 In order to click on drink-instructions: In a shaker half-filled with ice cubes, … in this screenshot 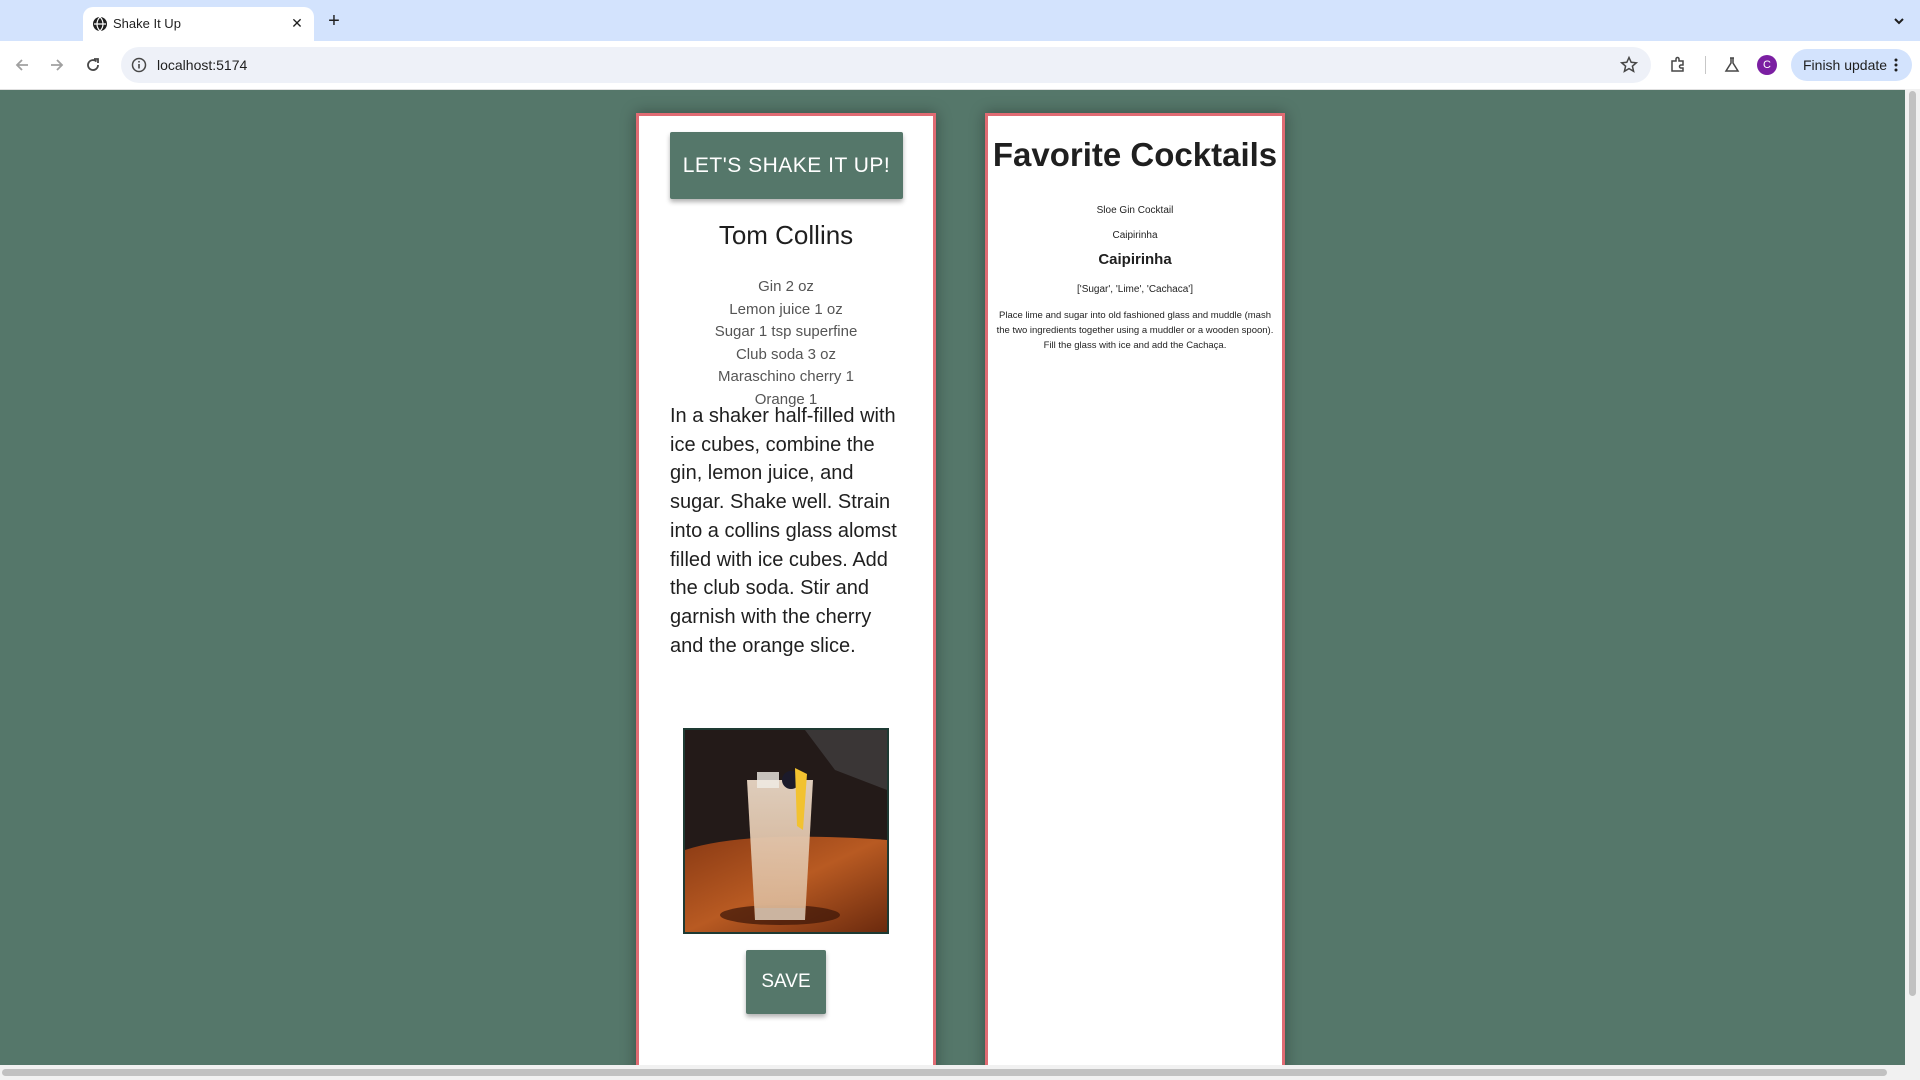, I will do `click(783, 531)`.